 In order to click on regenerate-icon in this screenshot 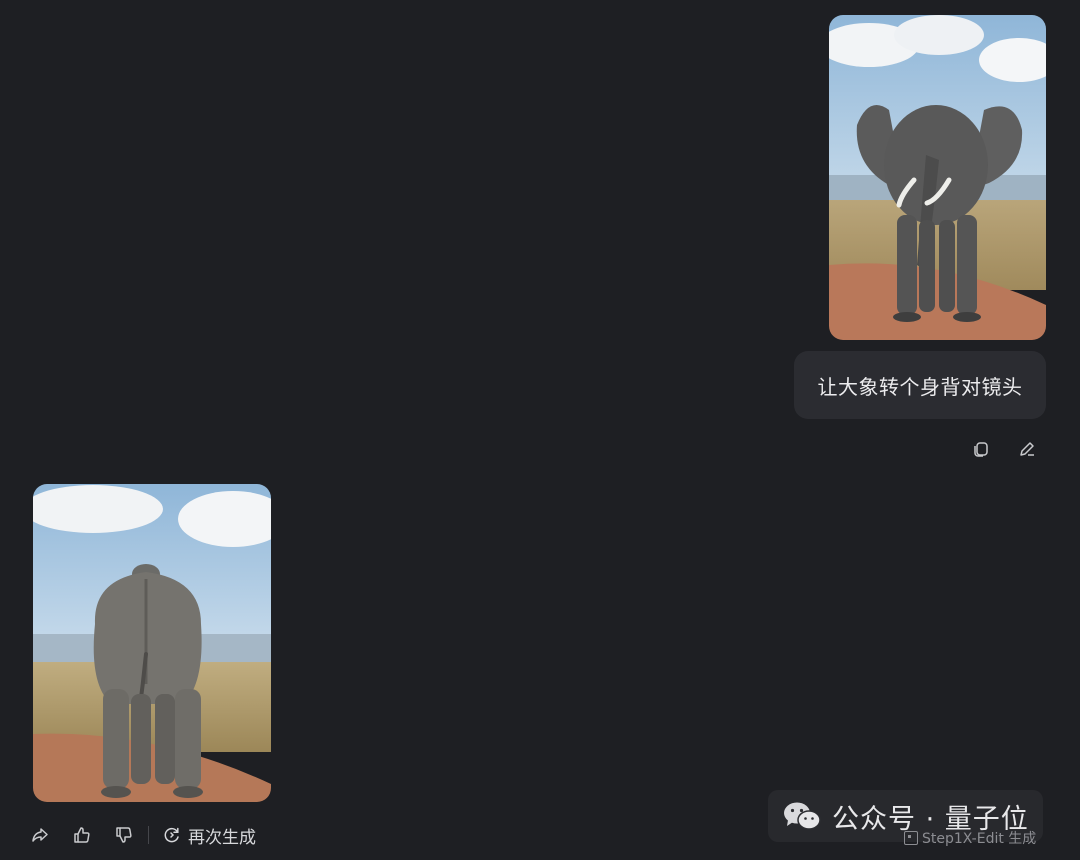, I will do `click(171, 835)`.